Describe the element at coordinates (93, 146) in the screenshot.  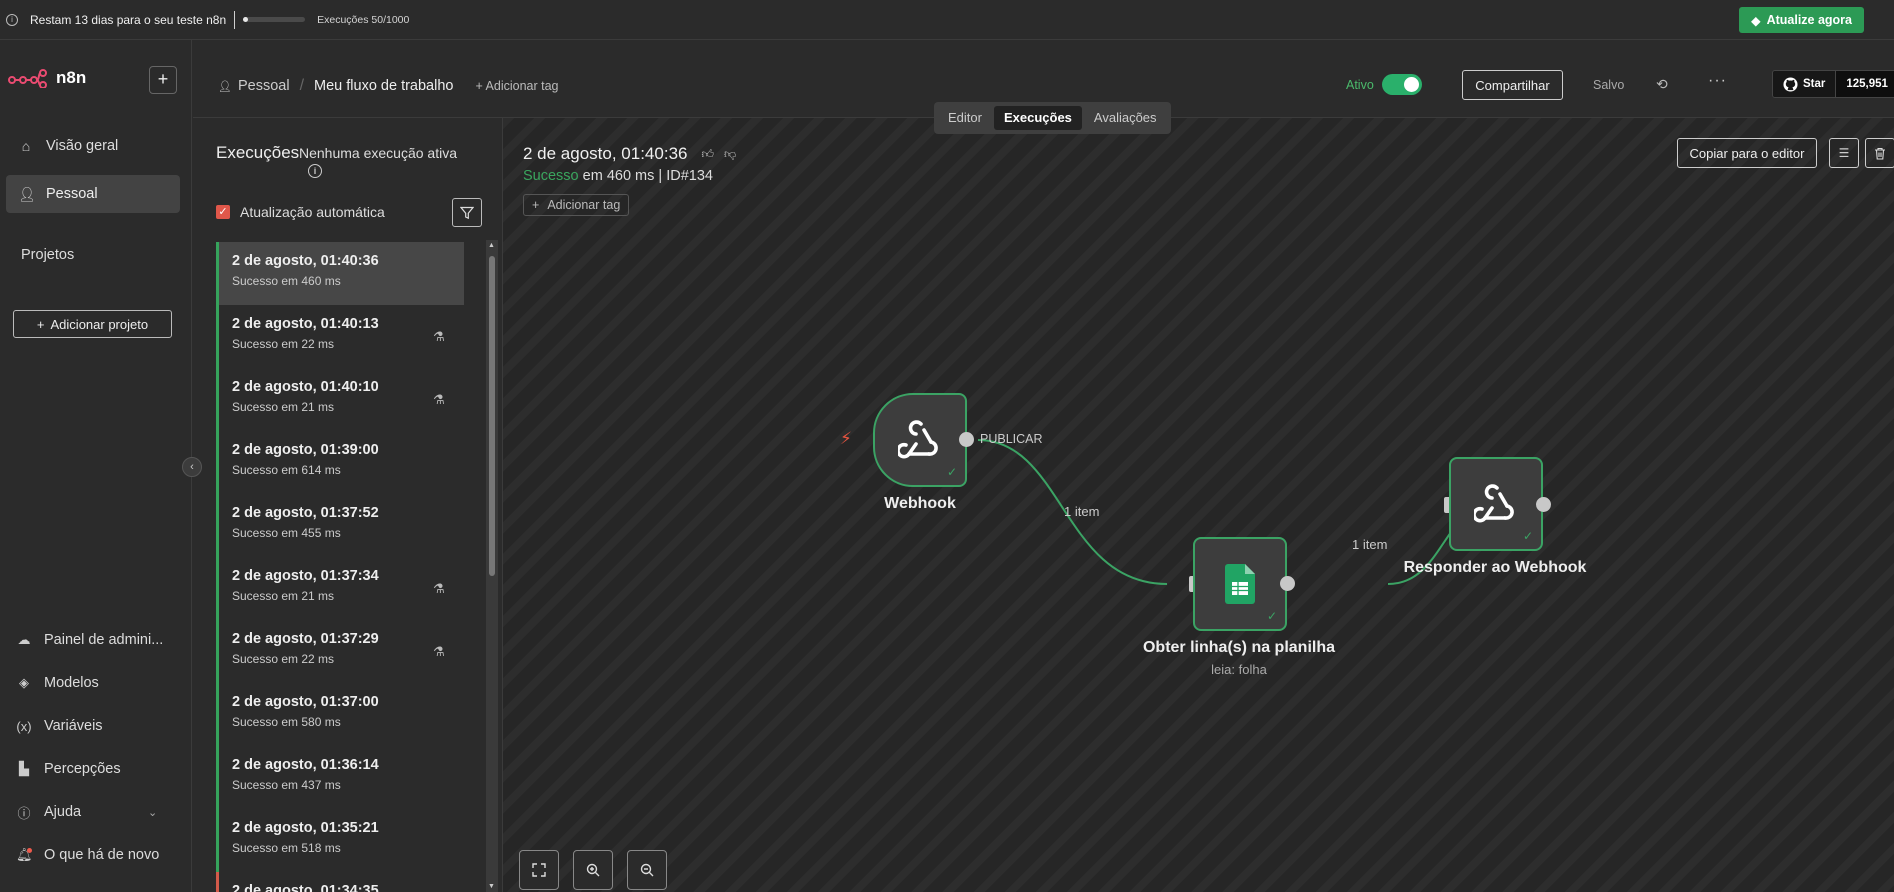
I see `sidebar-item-overview: ⌂ Visão geral` at that location.